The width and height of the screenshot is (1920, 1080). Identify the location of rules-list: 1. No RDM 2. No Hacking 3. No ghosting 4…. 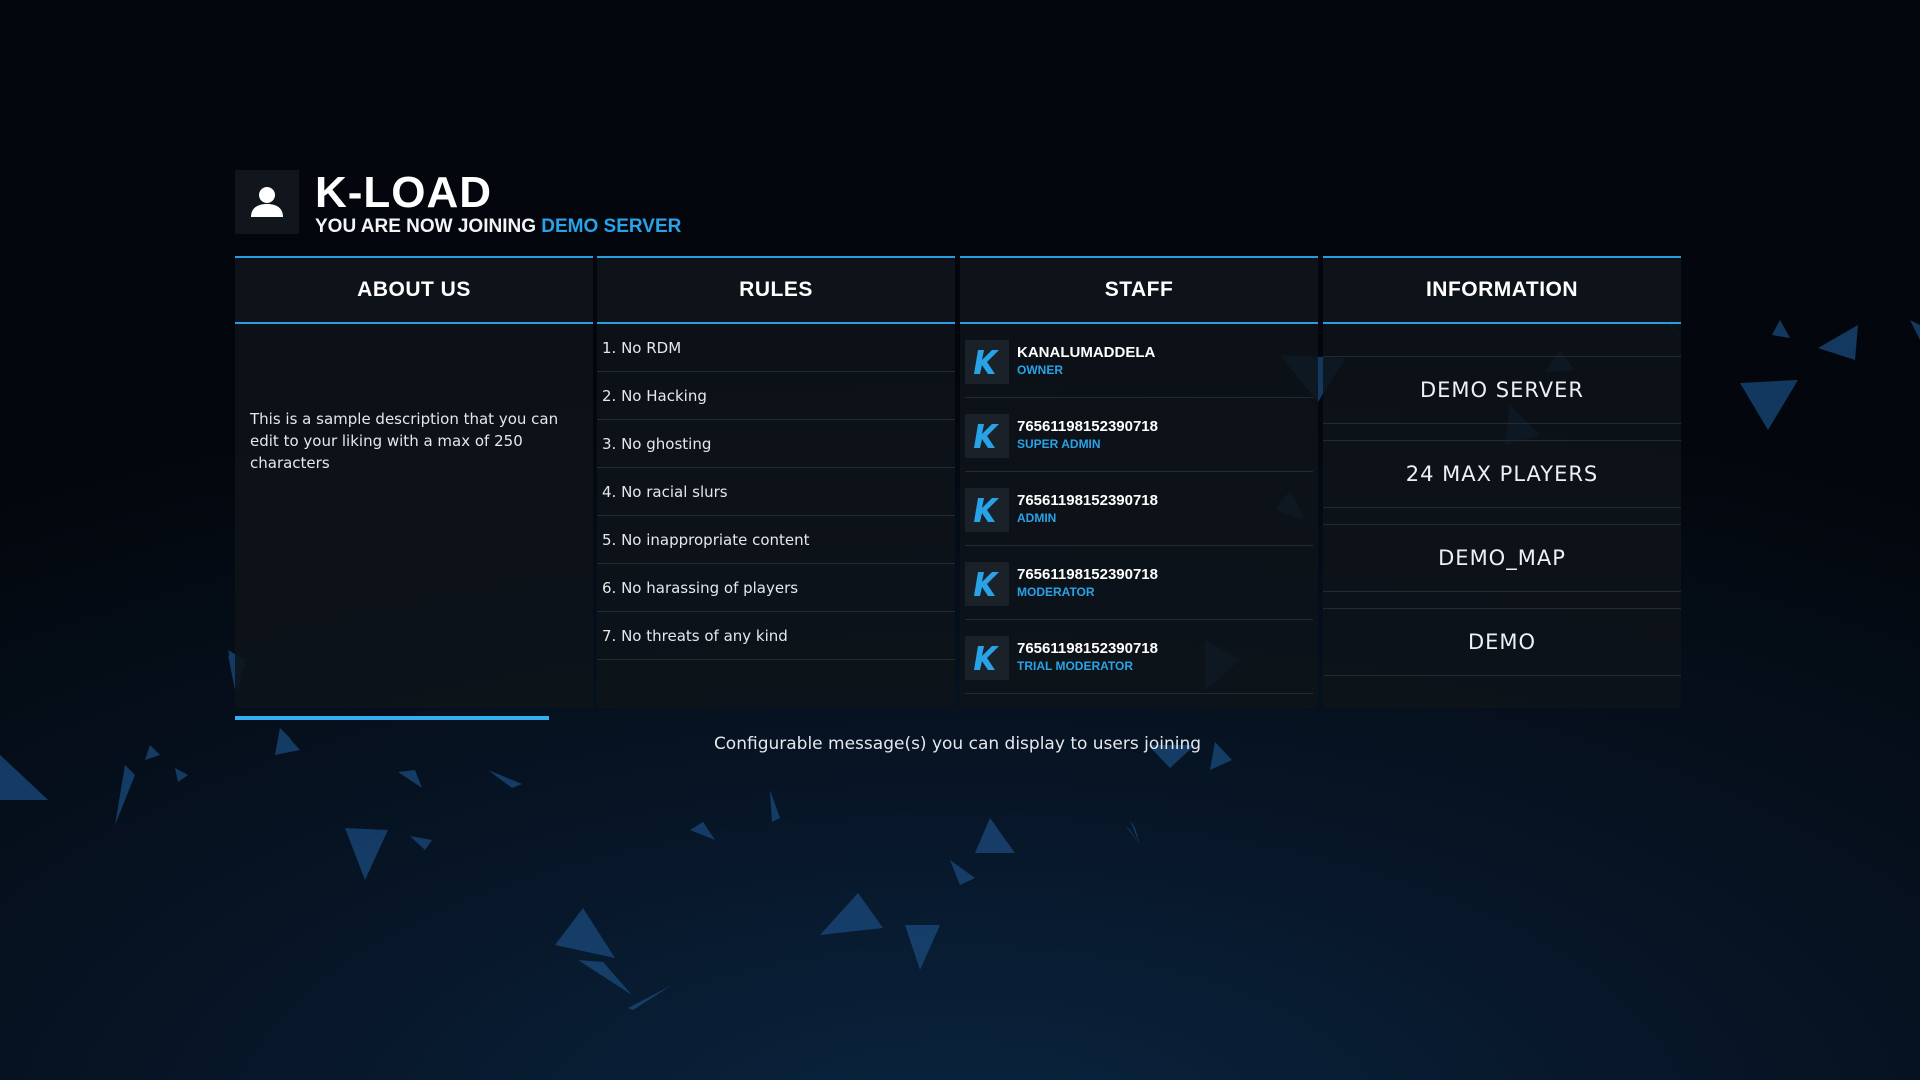
(776, 492).